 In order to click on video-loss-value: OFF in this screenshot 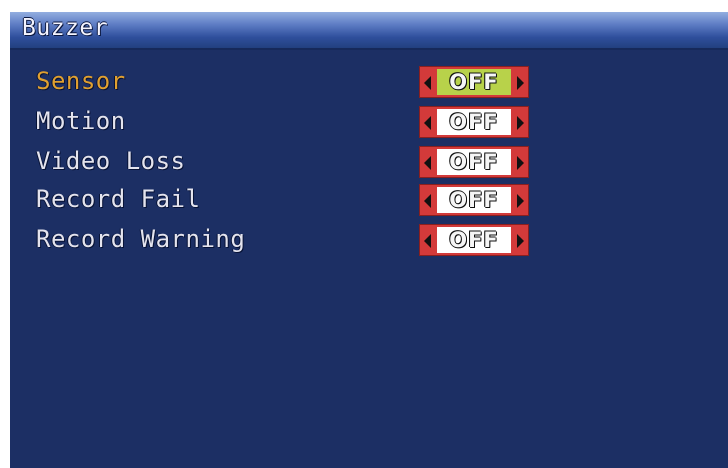, I will do `click(474, 162)`.